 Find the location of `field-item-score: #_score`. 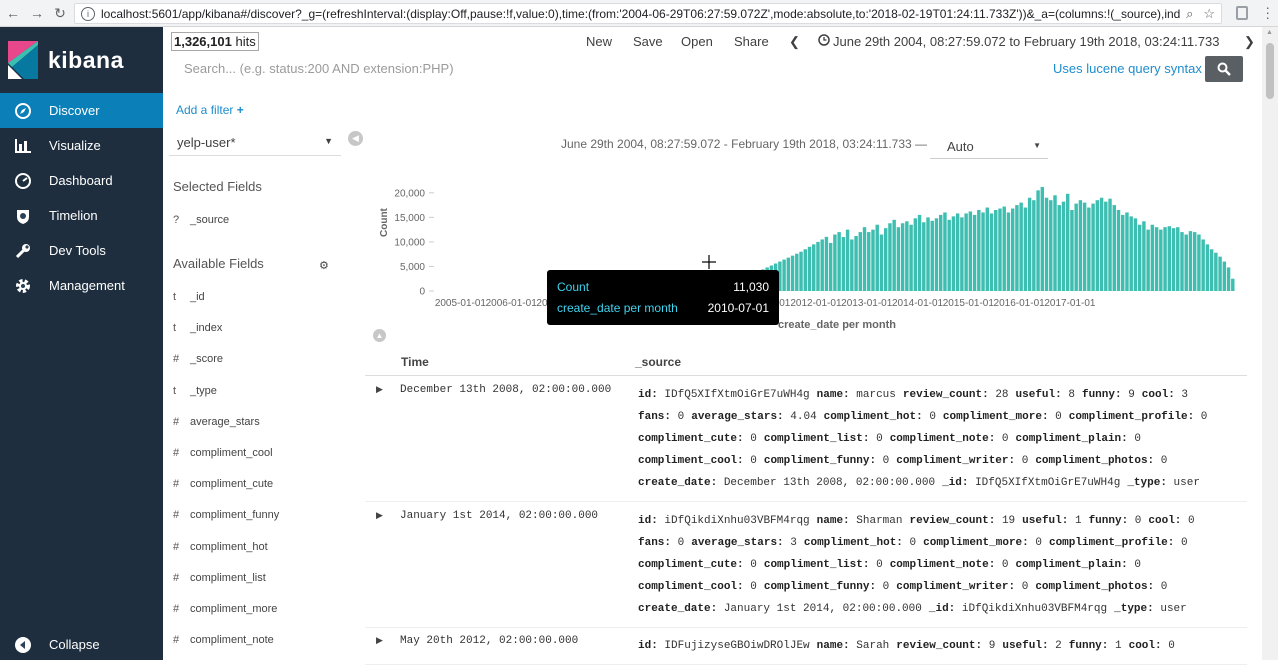

field-item-score: #_score is located at coordinates (198, 359).